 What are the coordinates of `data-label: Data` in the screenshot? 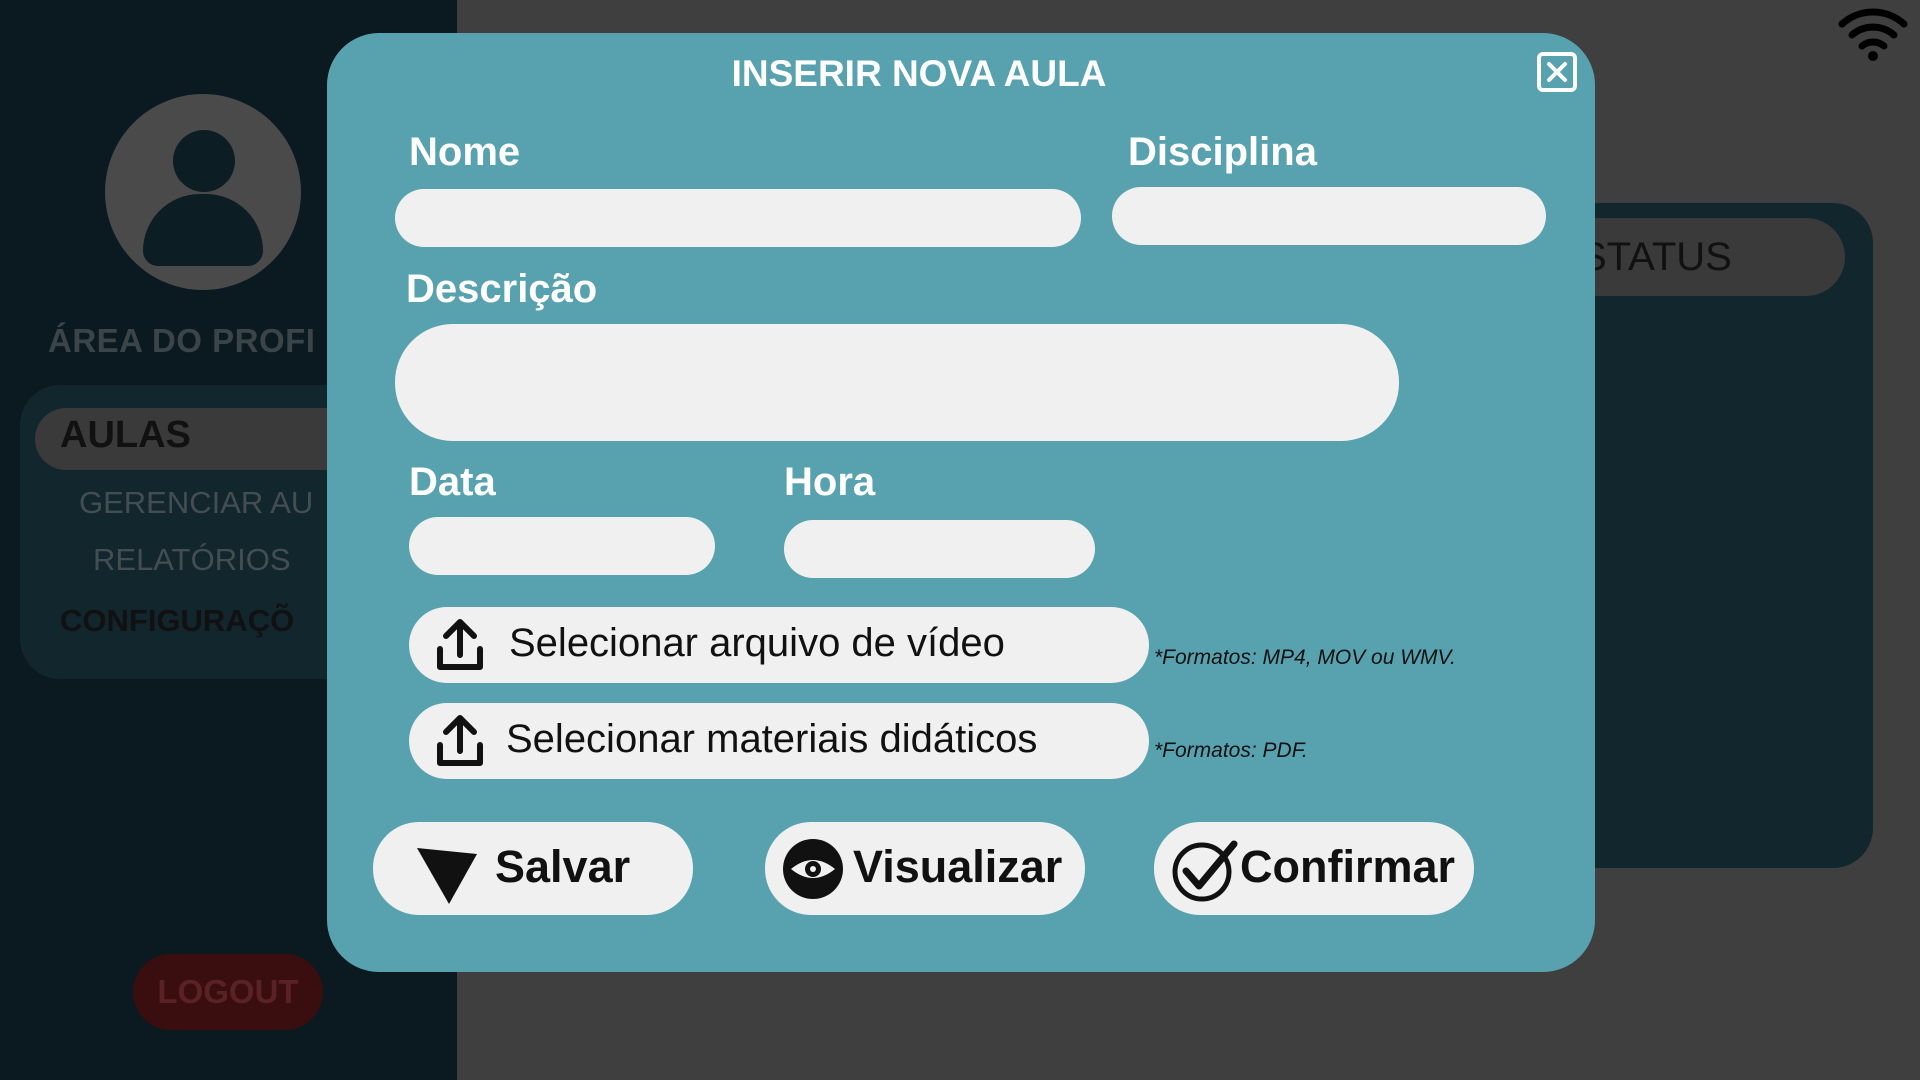 It's located at (452, 482).